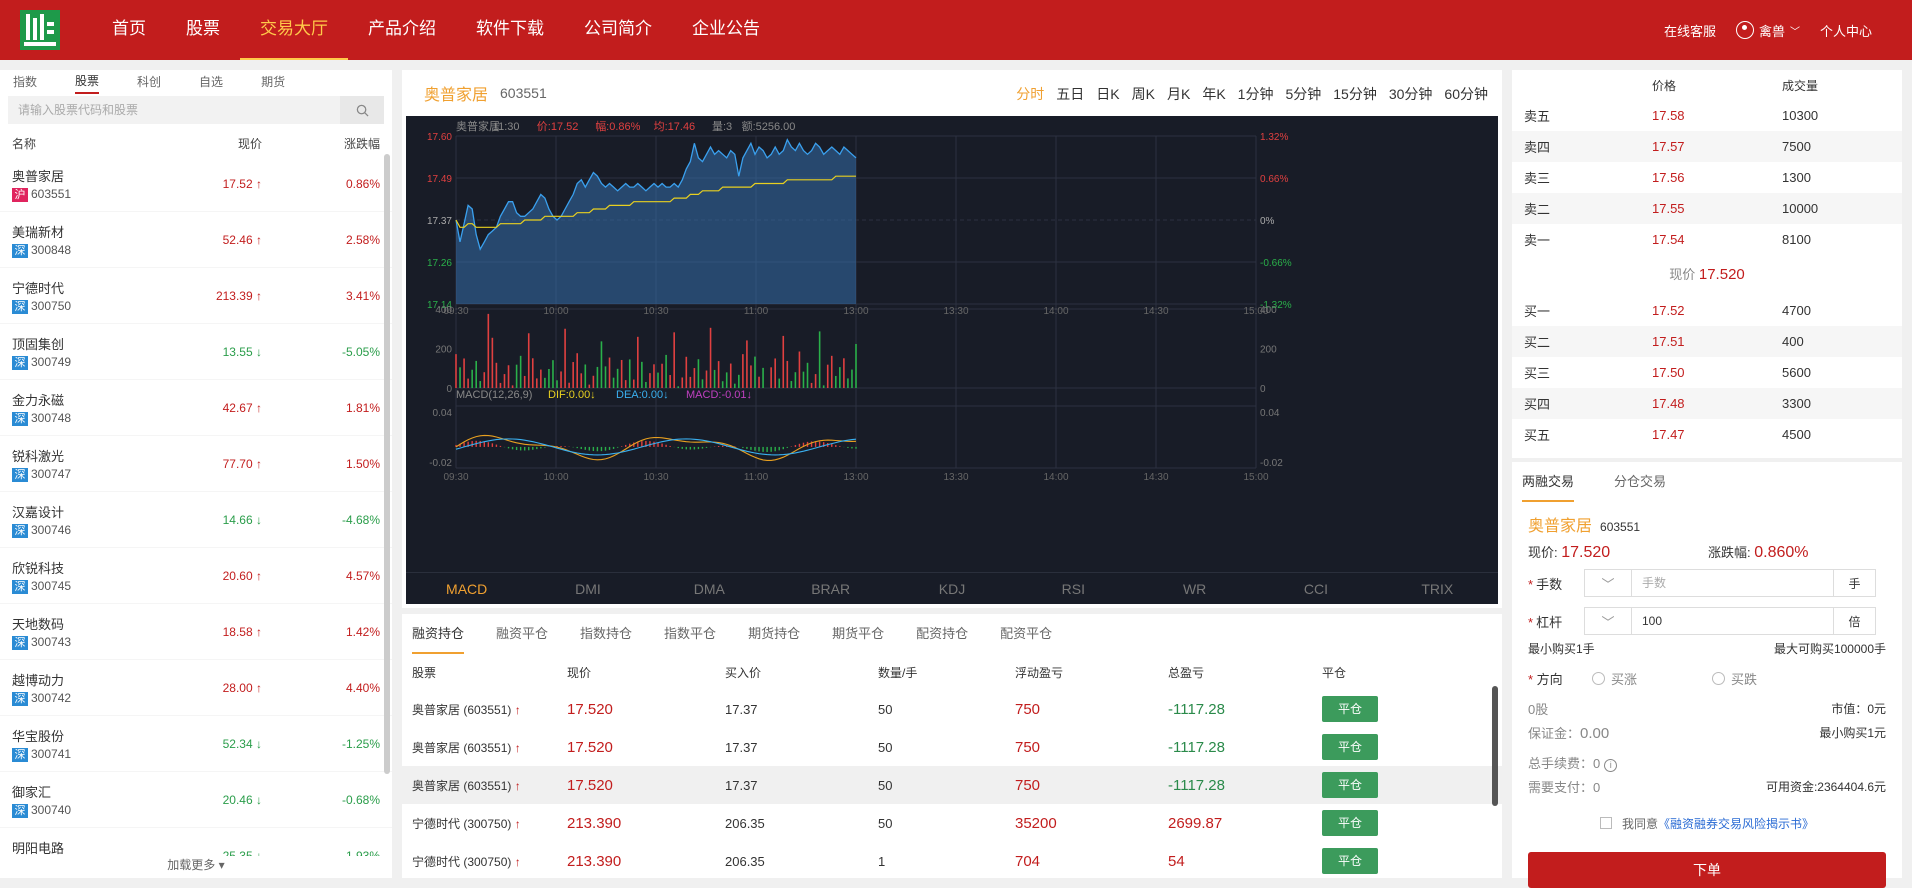 This screenshot has width=1912, height=888. What do you see at coordinates (1707, 552) in the screenshot?
I see `trade-price-row: 现价: 17.520 涨跌幅: 0.860%` at bounding box center [1707, 552].